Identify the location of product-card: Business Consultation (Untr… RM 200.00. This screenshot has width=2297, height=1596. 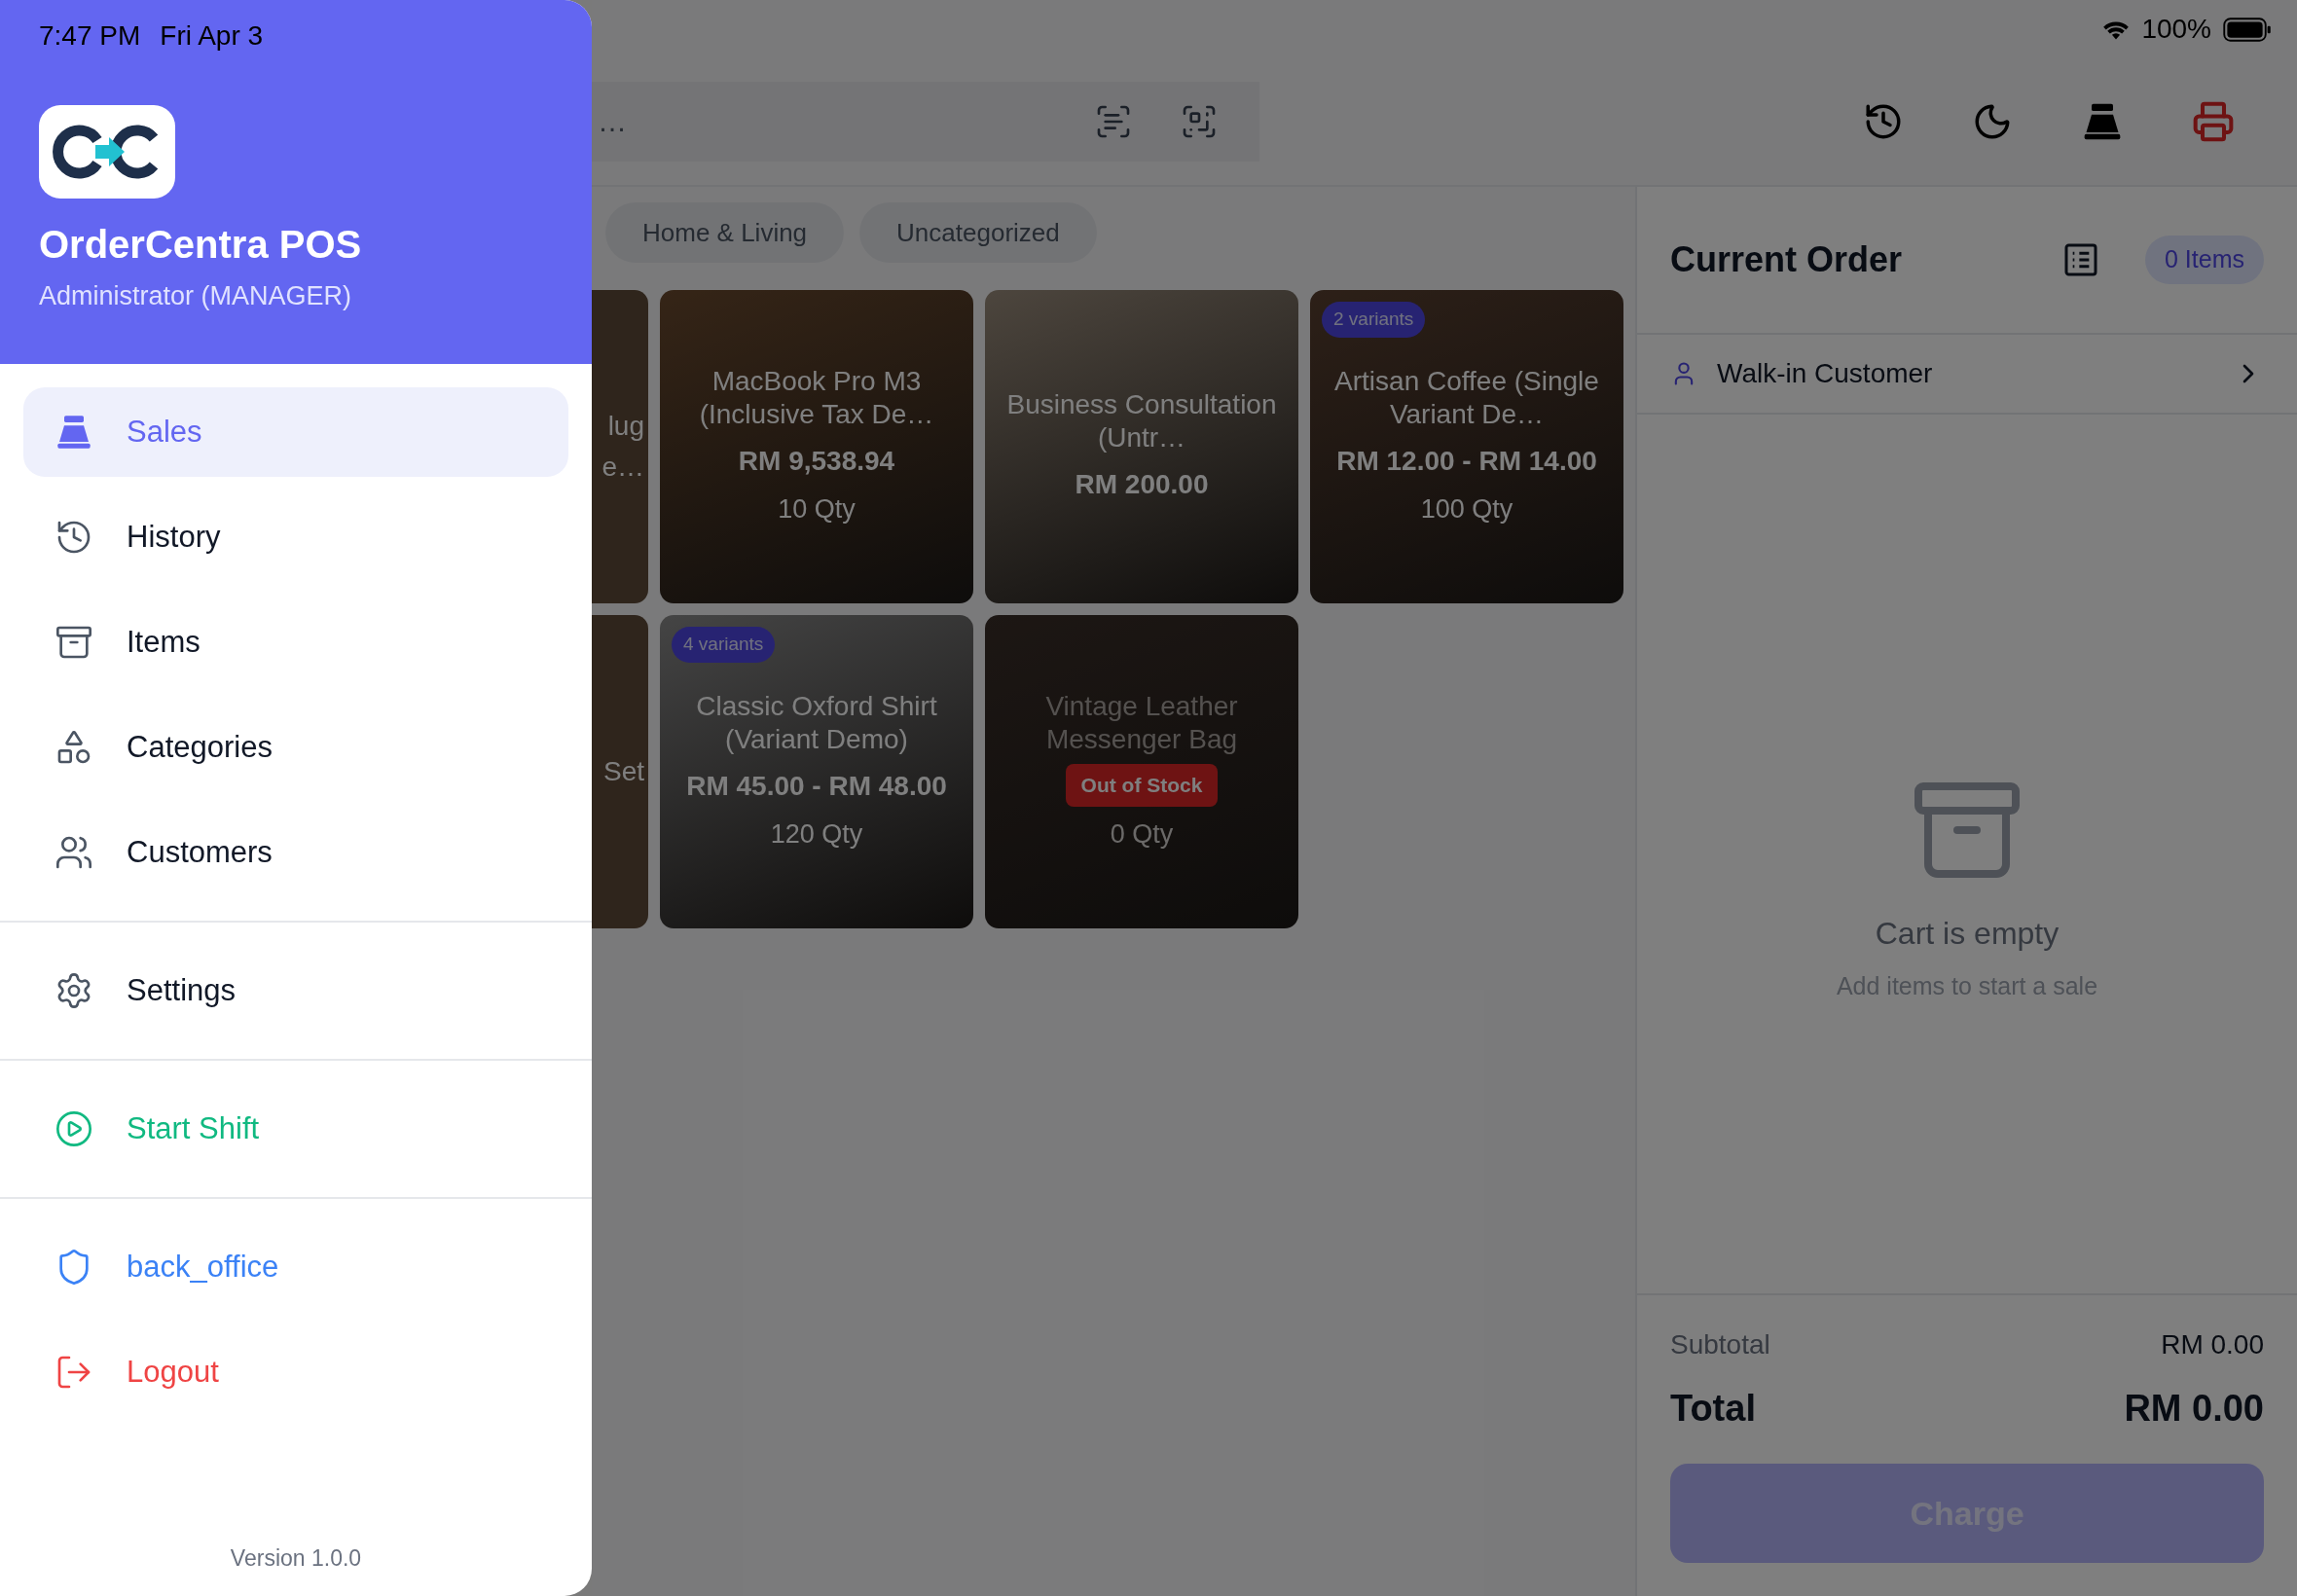
(1142, 447).